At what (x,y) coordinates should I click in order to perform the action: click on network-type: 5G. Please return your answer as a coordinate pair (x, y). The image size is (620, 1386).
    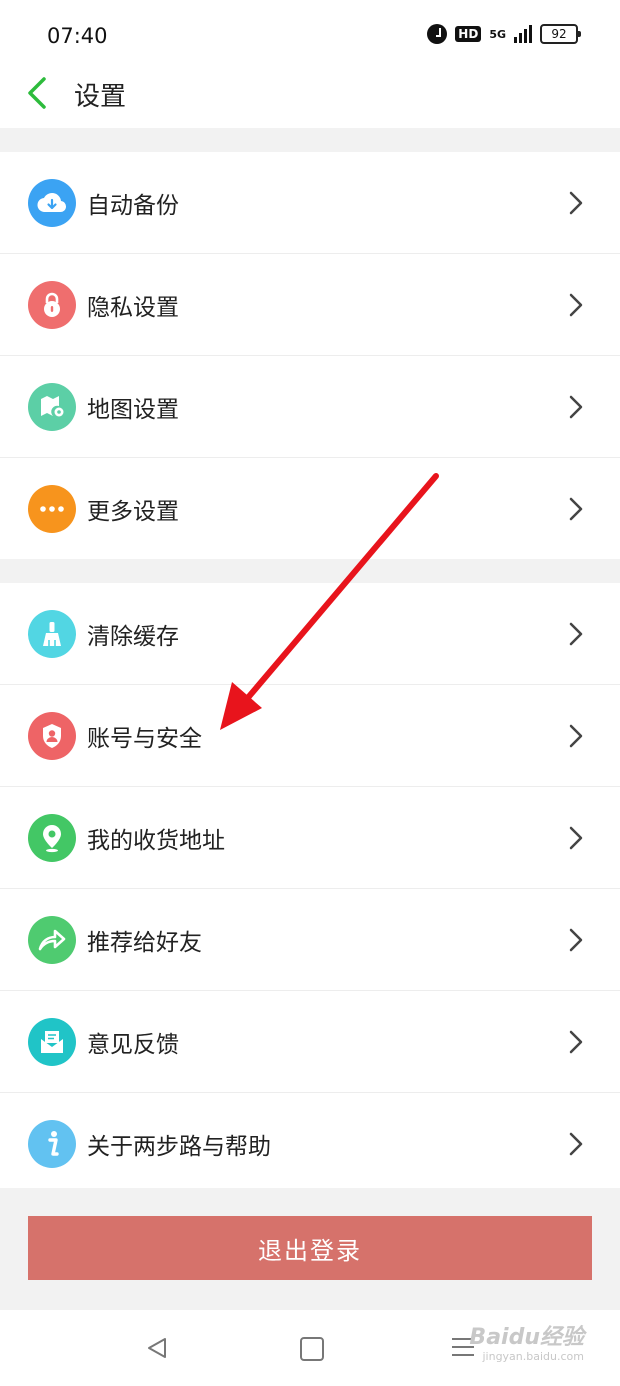
    Looking at the image, I should click on (497, 34).